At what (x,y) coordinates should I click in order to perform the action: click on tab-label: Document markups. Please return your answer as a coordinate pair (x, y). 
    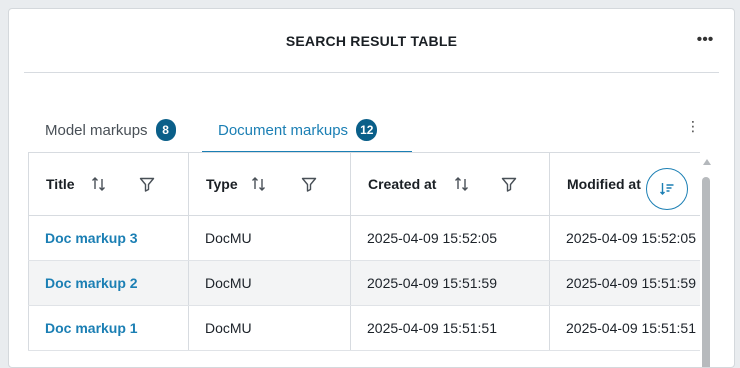
    Looking at the image, I should click on (283, 130).